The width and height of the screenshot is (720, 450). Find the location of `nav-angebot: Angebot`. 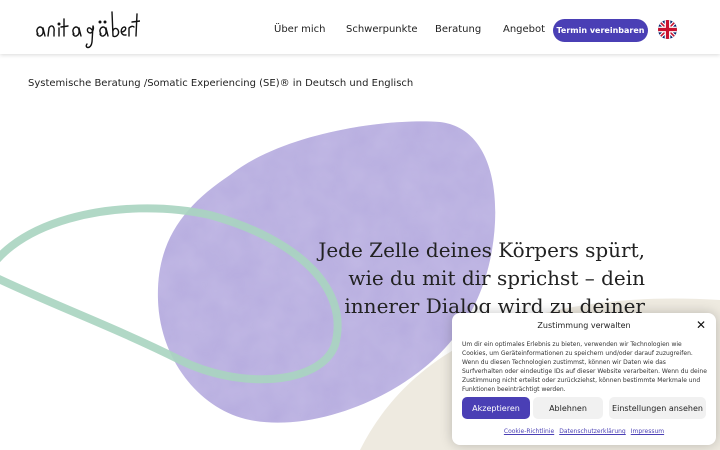

nav-angebot: Angebot is located at coordinates (524, 29).